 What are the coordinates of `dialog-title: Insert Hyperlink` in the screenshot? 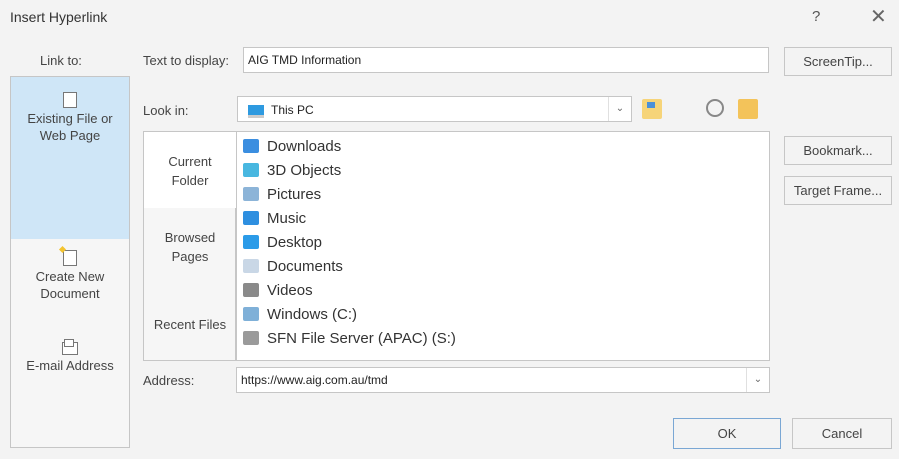 It's located at (59, 17).